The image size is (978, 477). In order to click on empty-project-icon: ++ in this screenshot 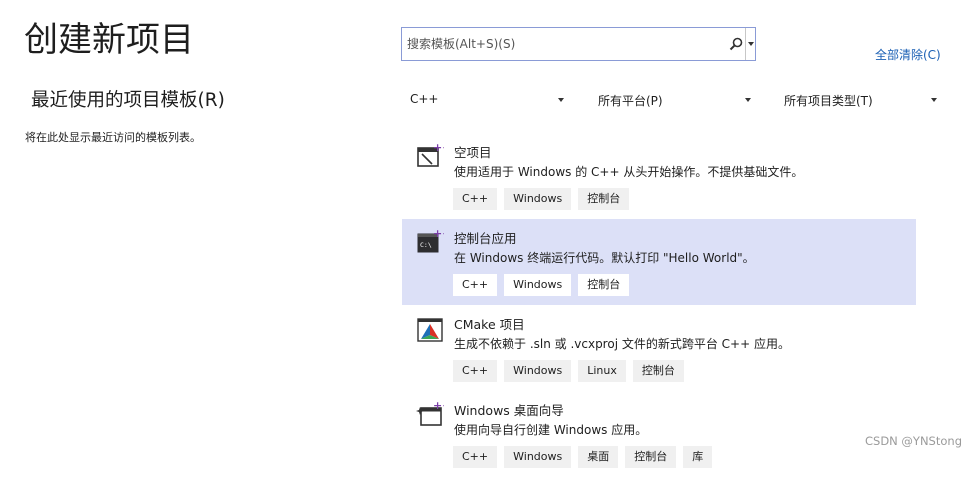, I will do `click(430, 154)`.